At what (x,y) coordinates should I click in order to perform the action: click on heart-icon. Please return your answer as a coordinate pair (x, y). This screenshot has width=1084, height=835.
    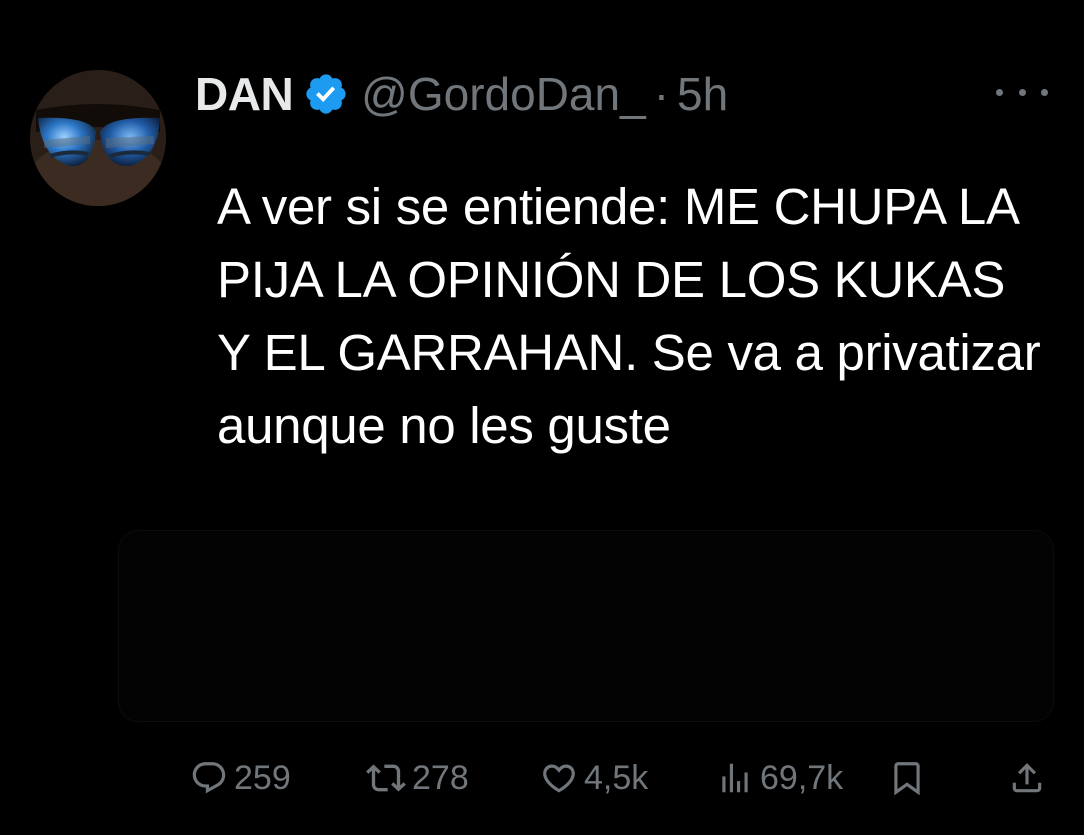
    Looking at the image, I should click on (559, 778).